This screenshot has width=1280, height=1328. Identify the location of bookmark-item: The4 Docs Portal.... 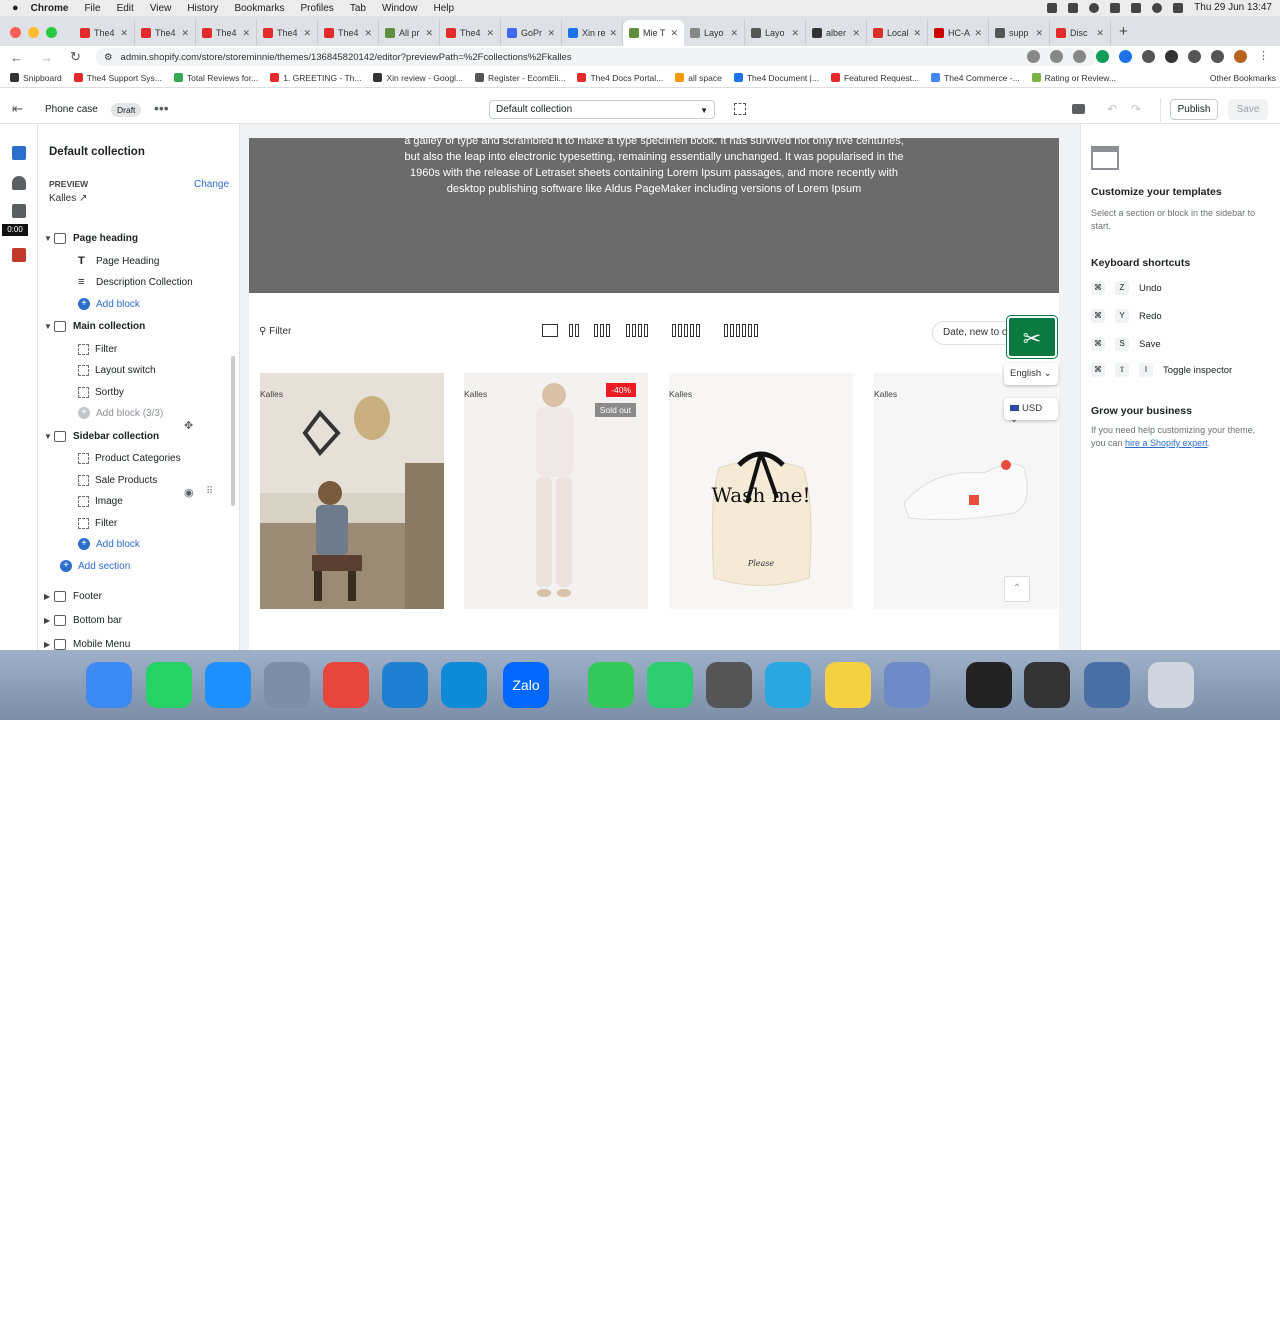
(620, 78).